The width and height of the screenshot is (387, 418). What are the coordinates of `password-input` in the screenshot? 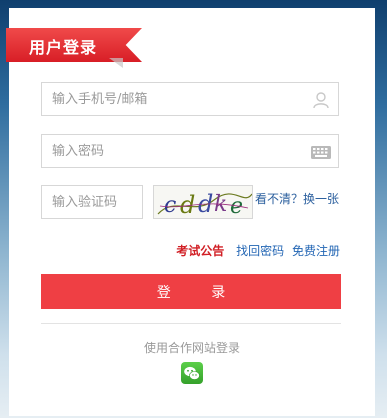 It's located at (190, 151).